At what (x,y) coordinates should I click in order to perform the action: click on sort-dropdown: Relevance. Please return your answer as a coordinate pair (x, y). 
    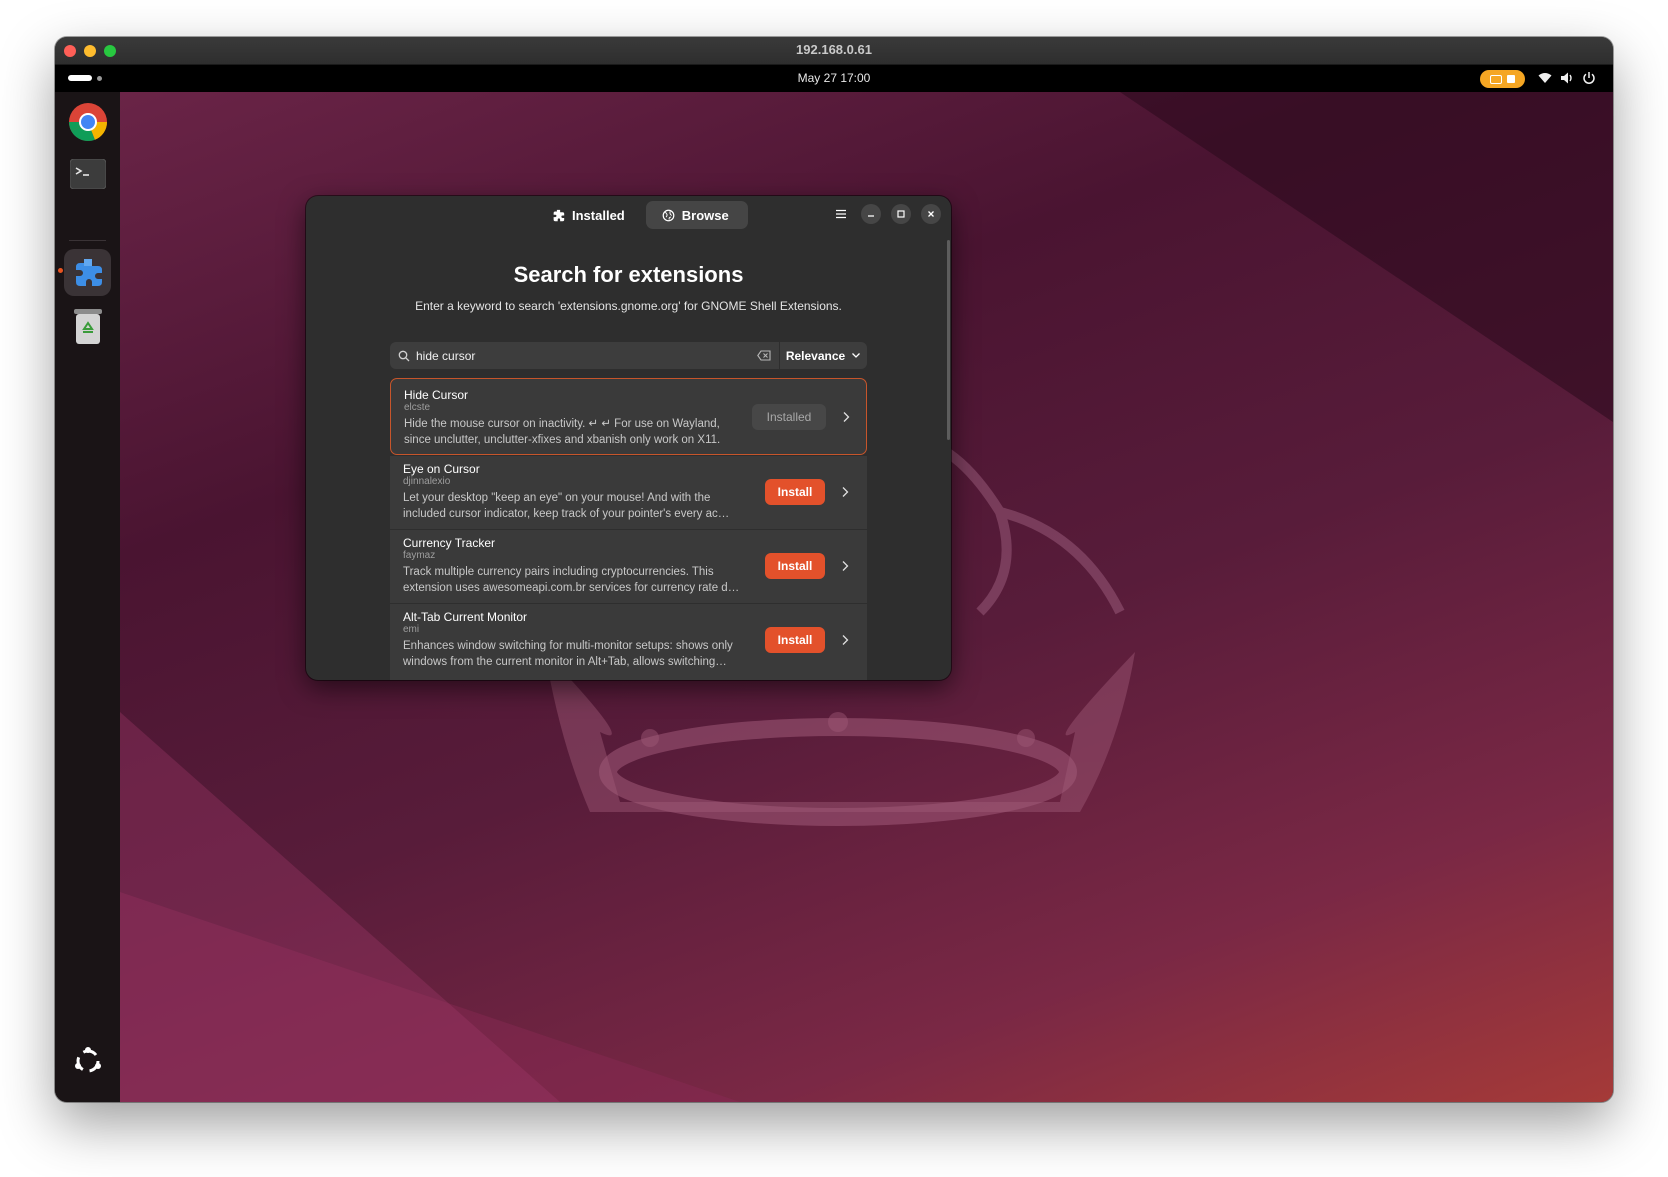
    Looking at the image, I should click on (823, 355).